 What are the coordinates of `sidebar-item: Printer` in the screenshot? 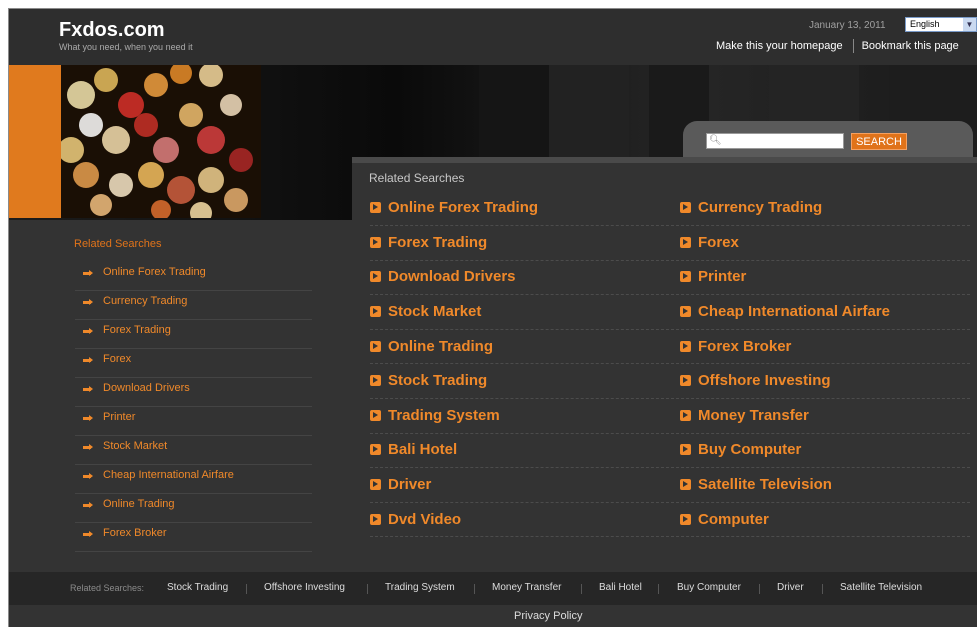 It's located at (193, 421).